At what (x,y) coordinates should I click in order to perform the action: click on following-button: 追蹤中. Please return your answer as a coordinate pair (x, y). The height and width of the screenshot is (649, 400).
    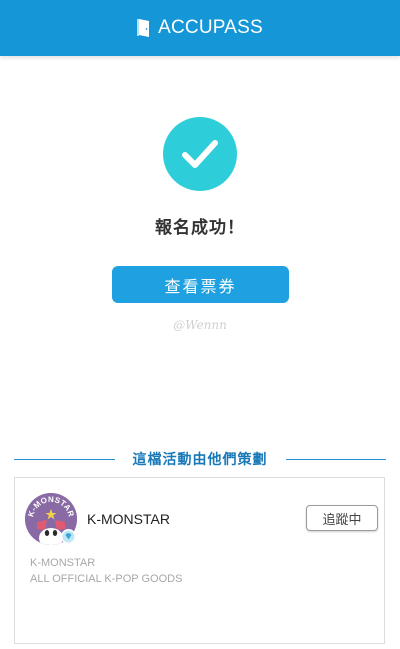
    Looking at the image, I should click on (342, 518).